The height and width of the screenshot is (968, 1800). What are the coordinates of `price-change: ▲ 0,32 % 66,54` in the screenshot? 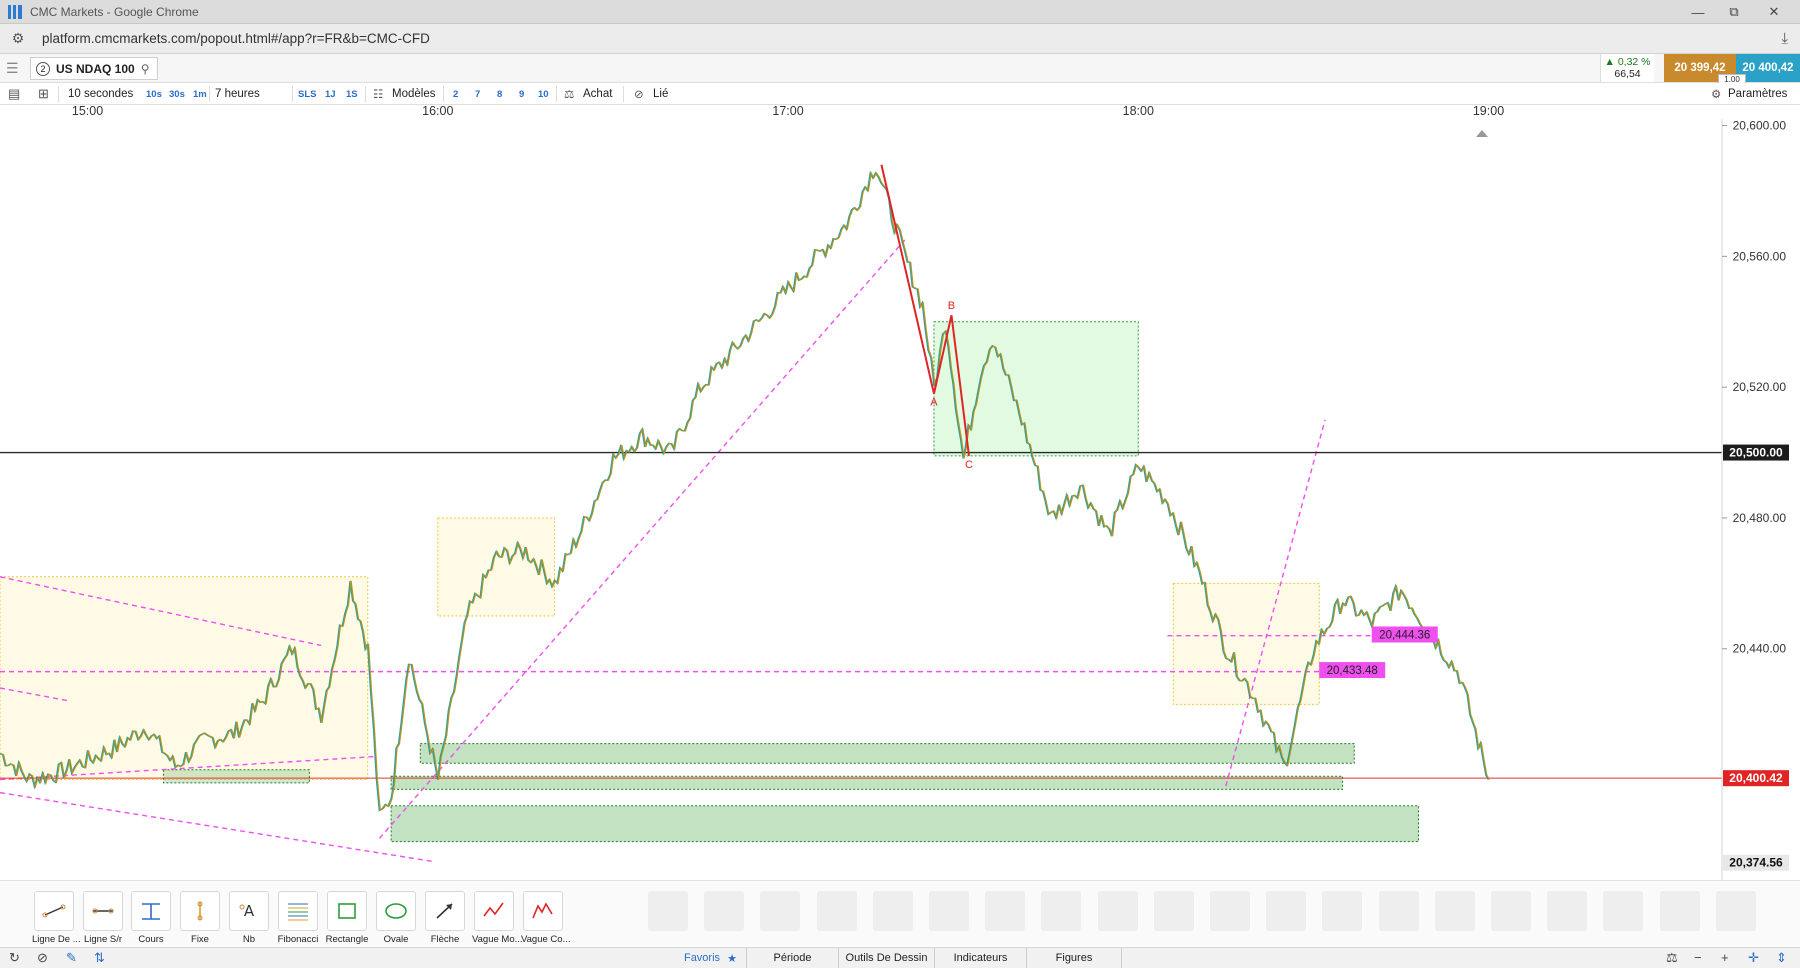 It's located at (1627, 68).